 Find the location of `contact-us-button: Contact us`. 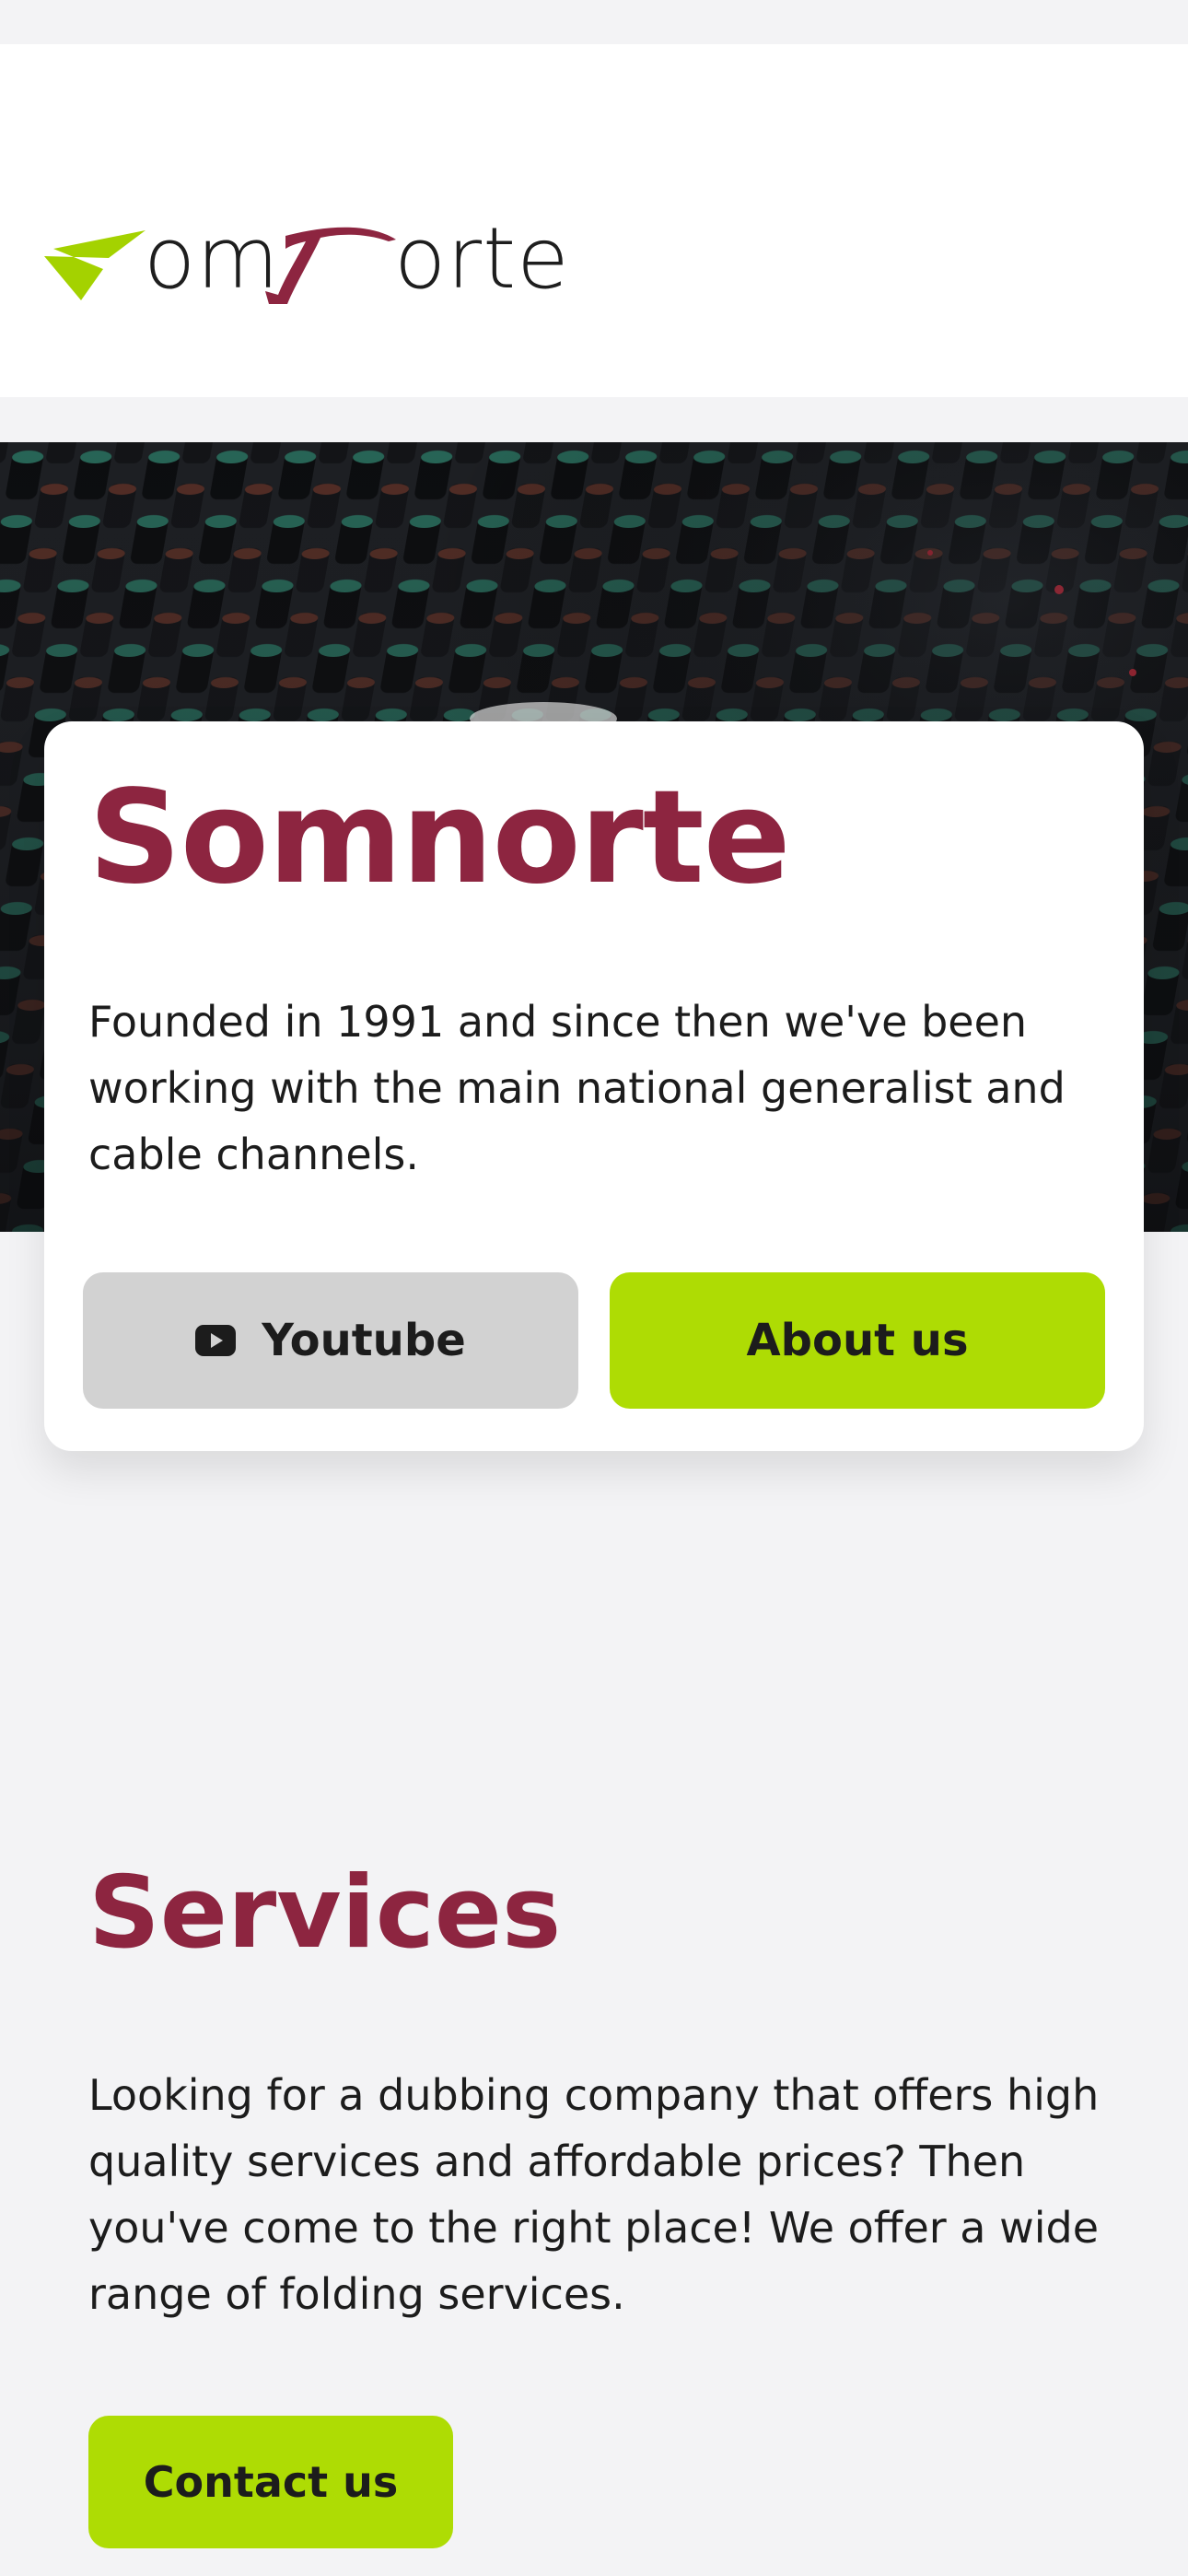

contact-us-button: Contact us is located at coordinates (270, 2482).